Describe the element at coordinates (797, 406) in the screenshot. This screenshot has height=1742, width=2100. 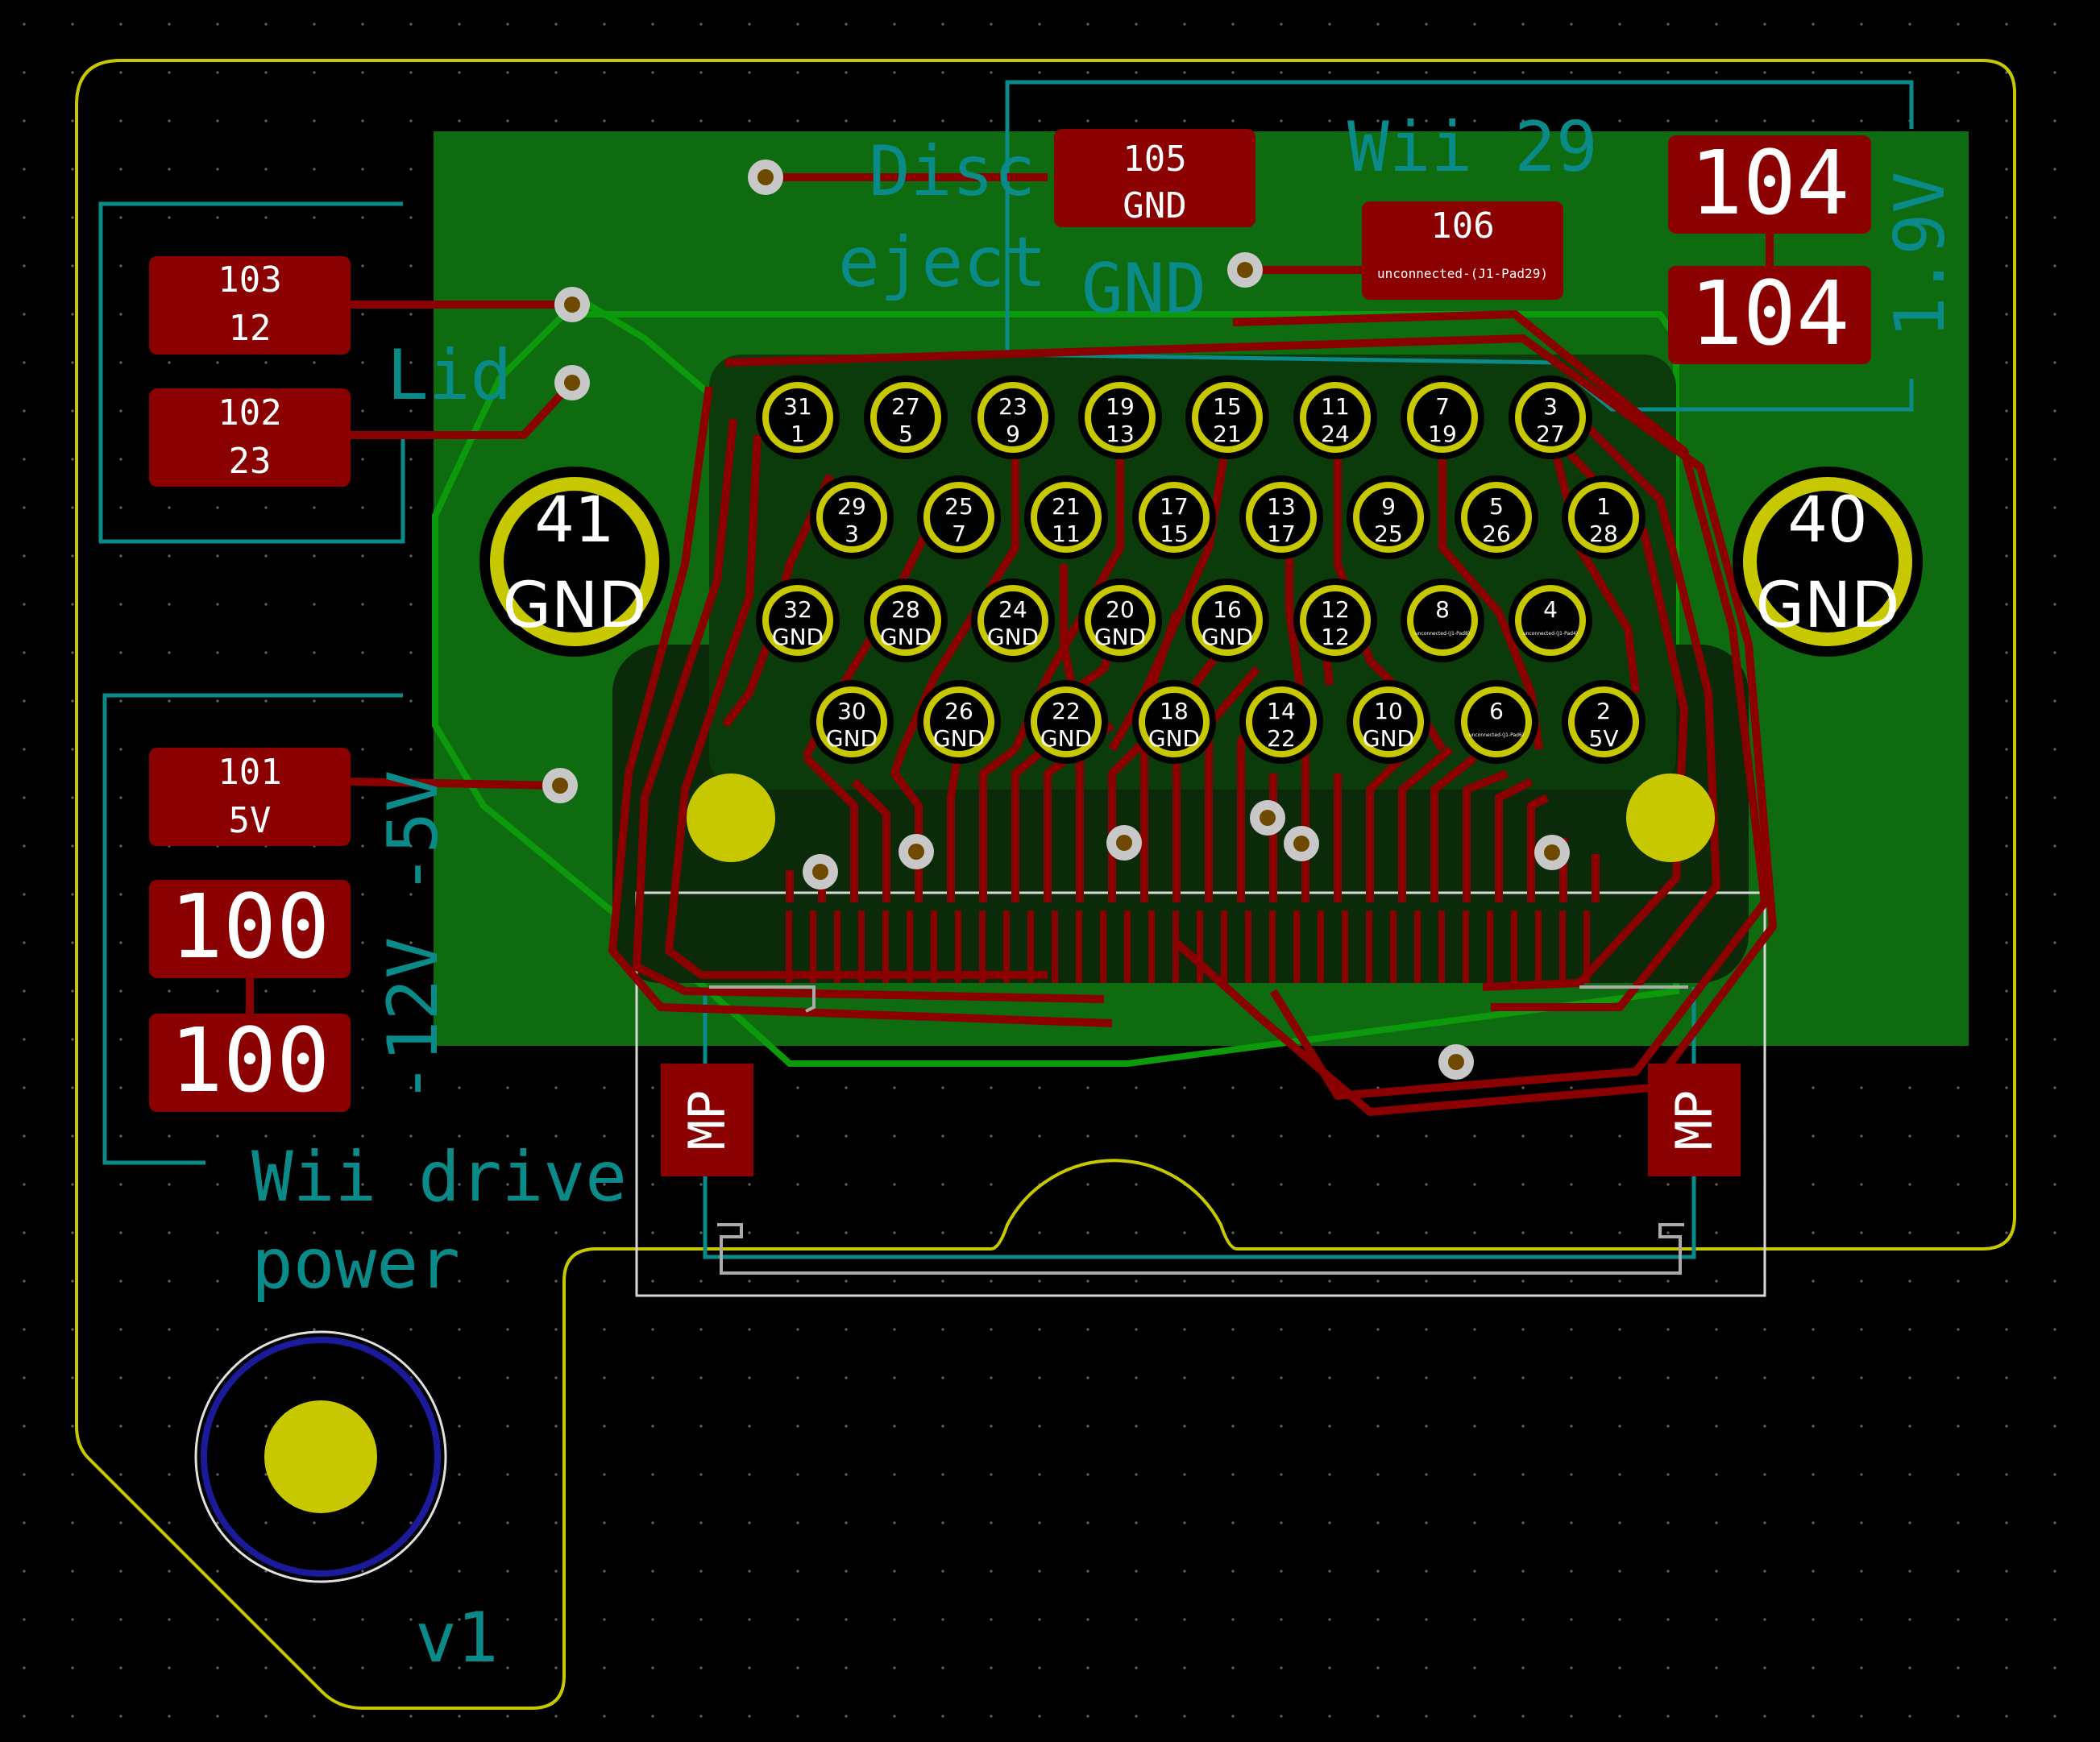
I see `pad-number: 31` at that location.